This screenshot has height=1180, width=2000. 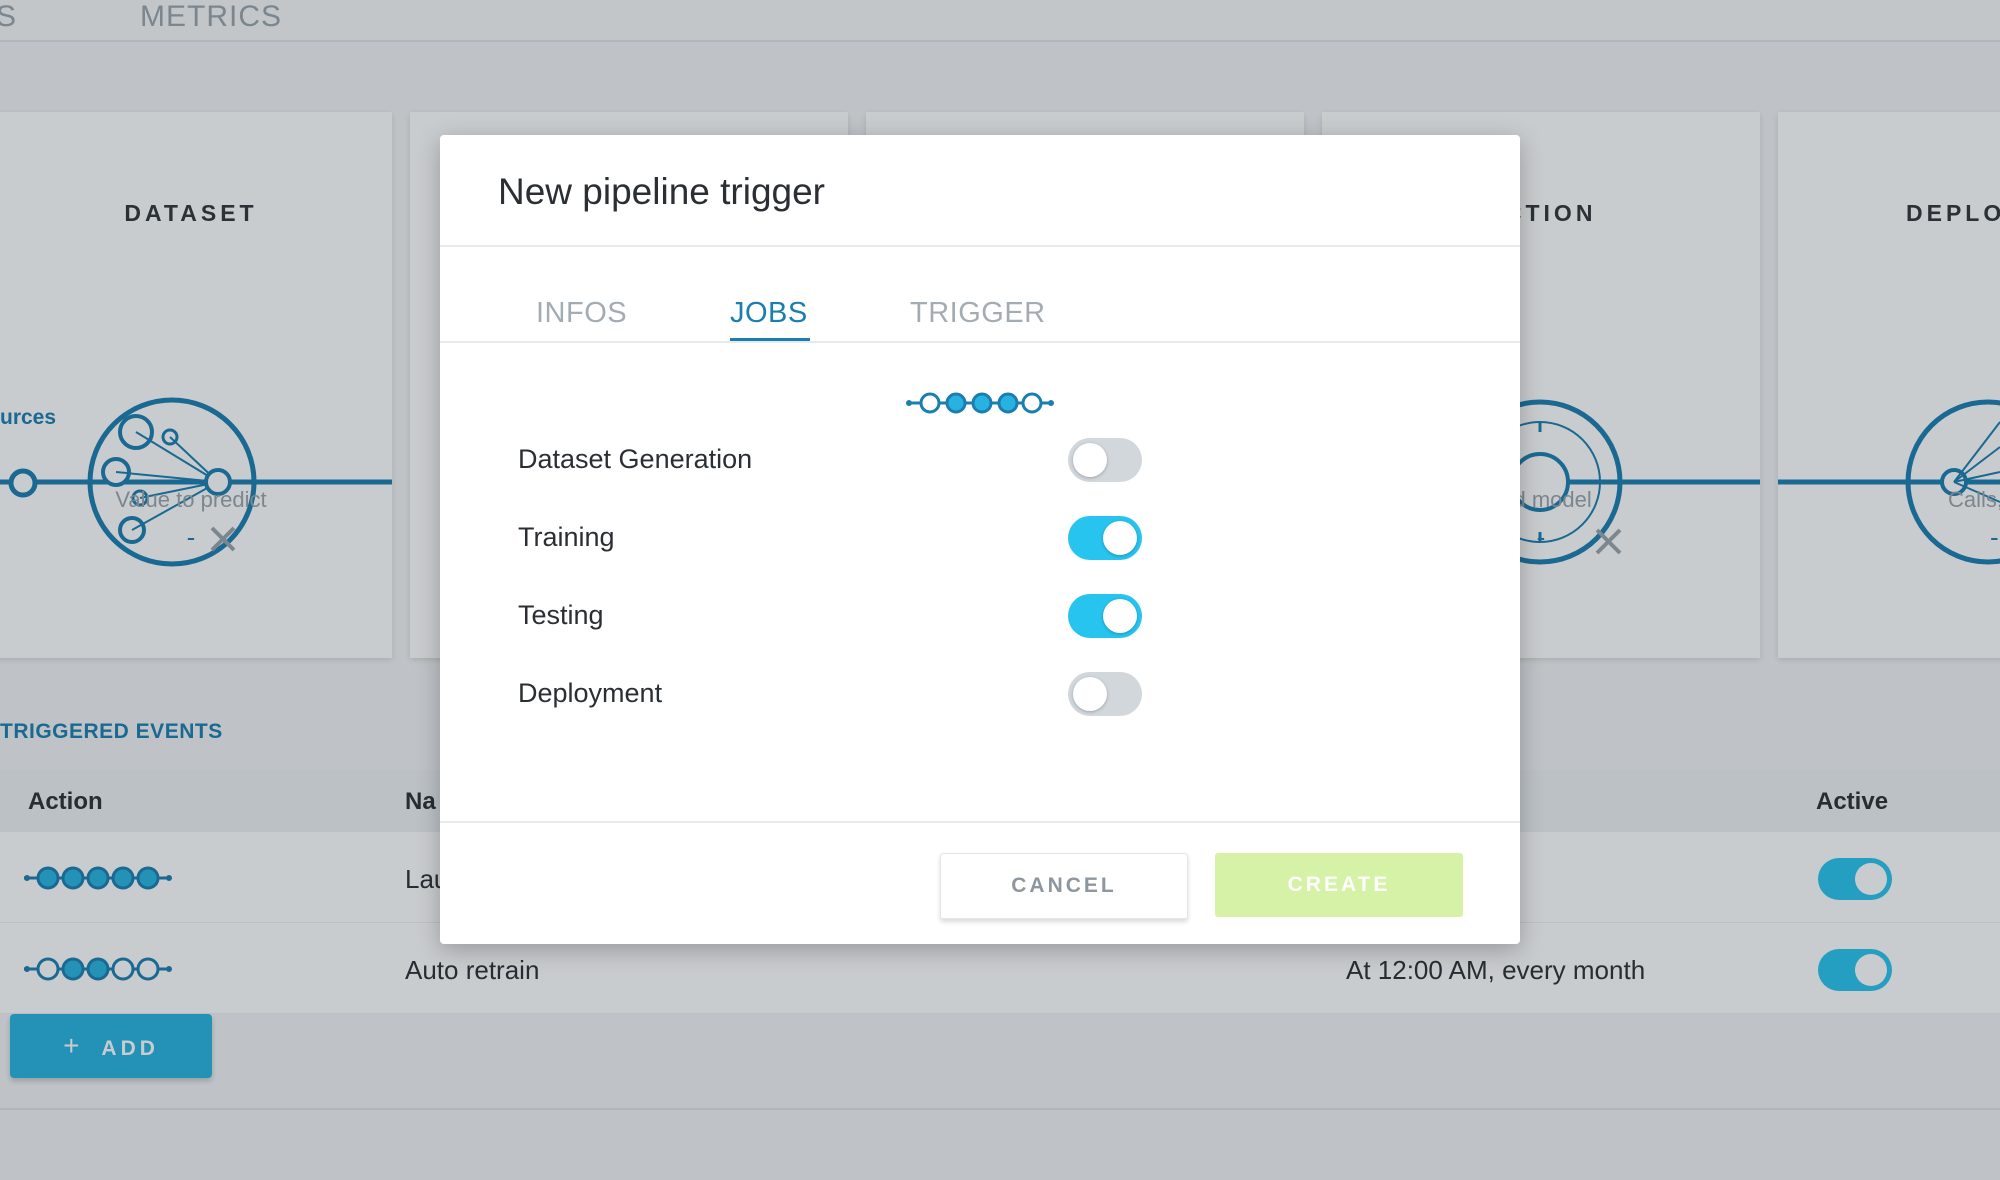 What do you see at coordinates (635, 459) in the screenshot?
I see `job-label: Dataset Generation` at bounding box center [635, 459].